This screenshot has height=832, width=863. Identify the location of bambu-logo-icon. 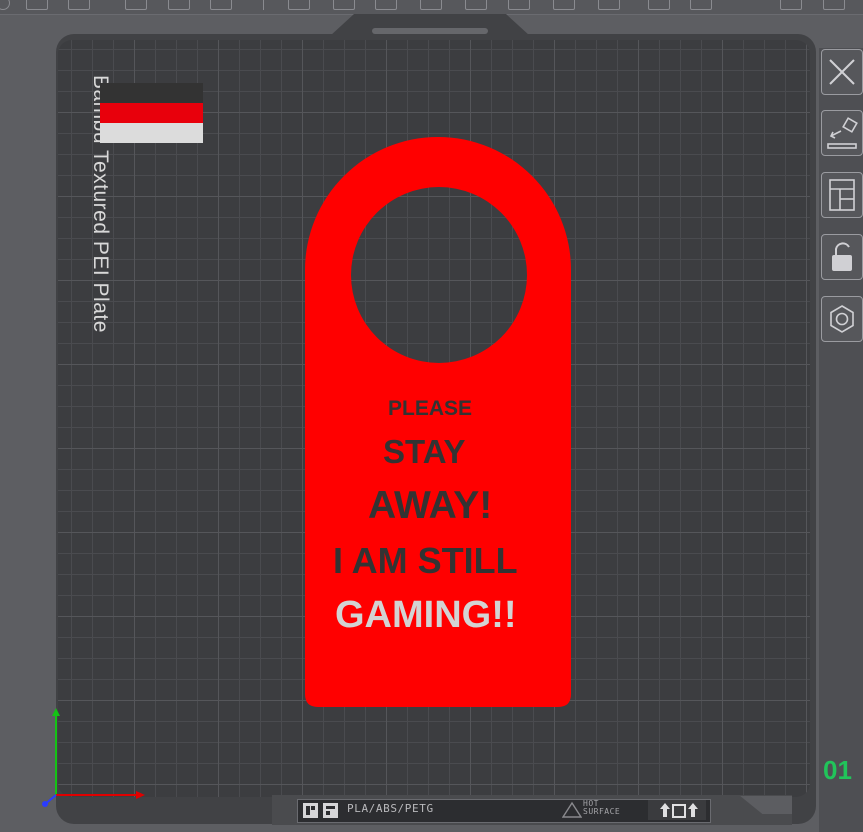
(320, 810).